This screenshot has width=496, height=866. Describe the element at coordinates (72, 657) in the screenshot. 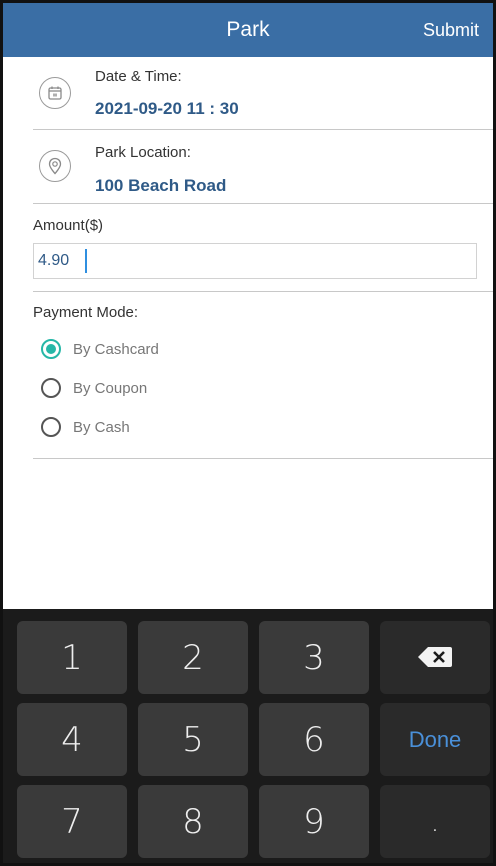

I see `key-1: 1` at that location.